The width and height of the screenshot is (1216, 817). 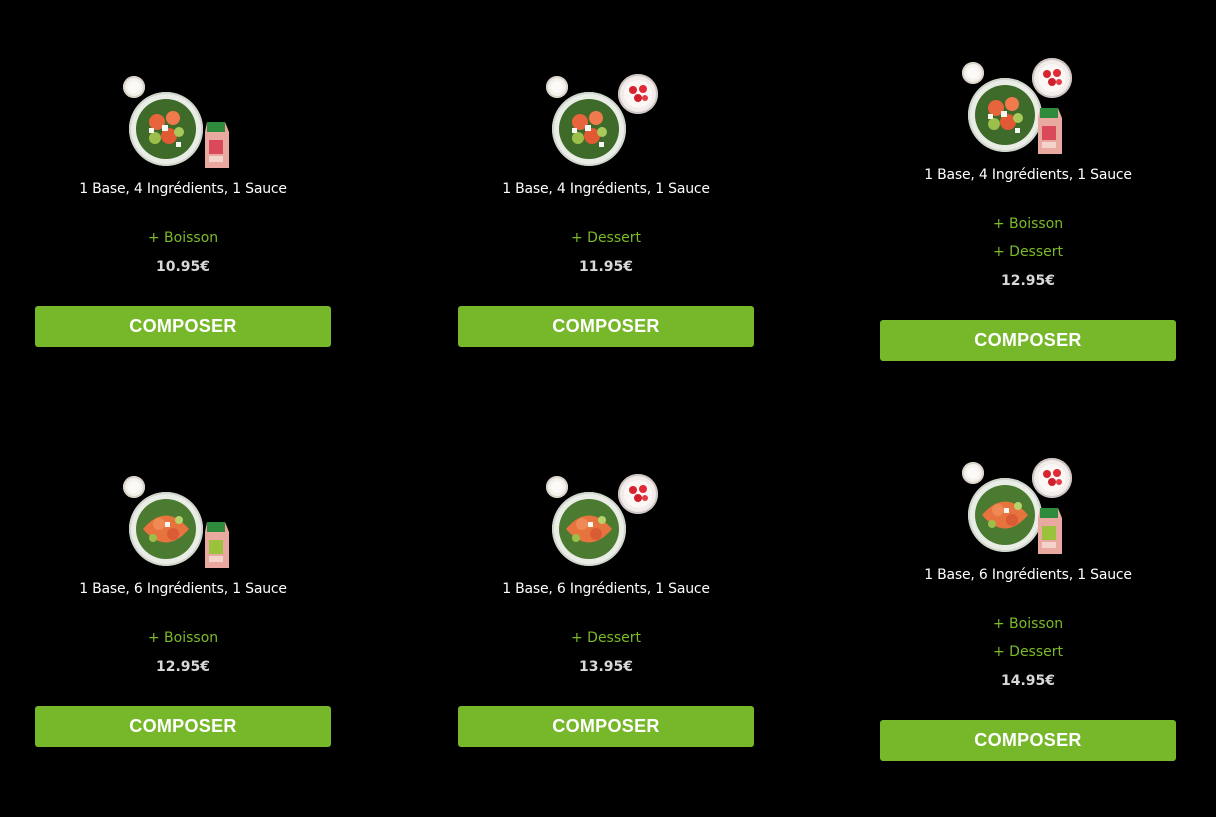 What do you see at coordinates (1028, 681) in the screenshot?
I see `menu-price: 14.95€` at bounding box center [1028, 681].